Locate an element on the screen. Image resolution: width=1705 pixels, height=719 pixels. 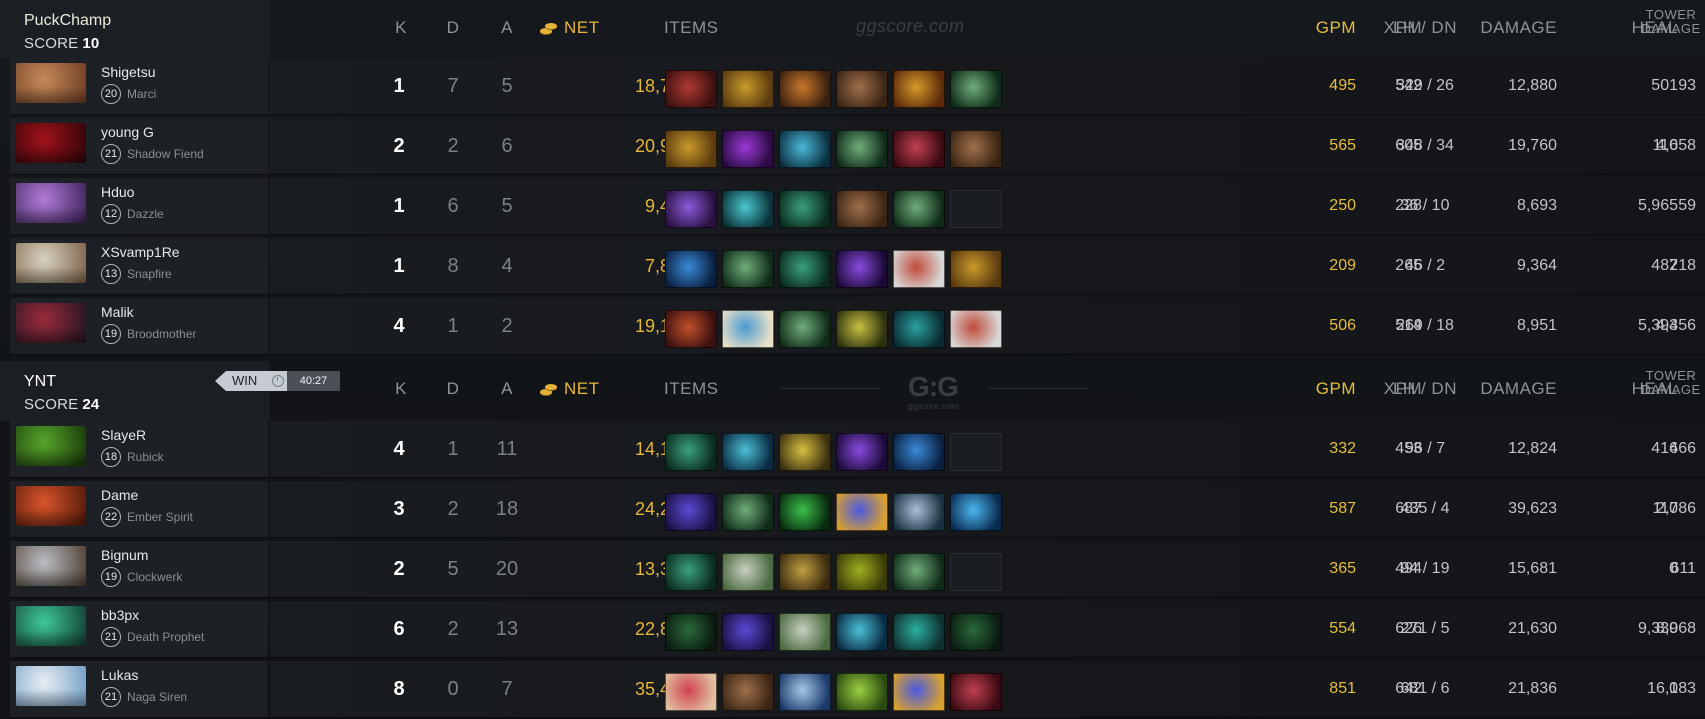
player-card: Hduo 12 Dazzle is located at coordinates (139, 206).